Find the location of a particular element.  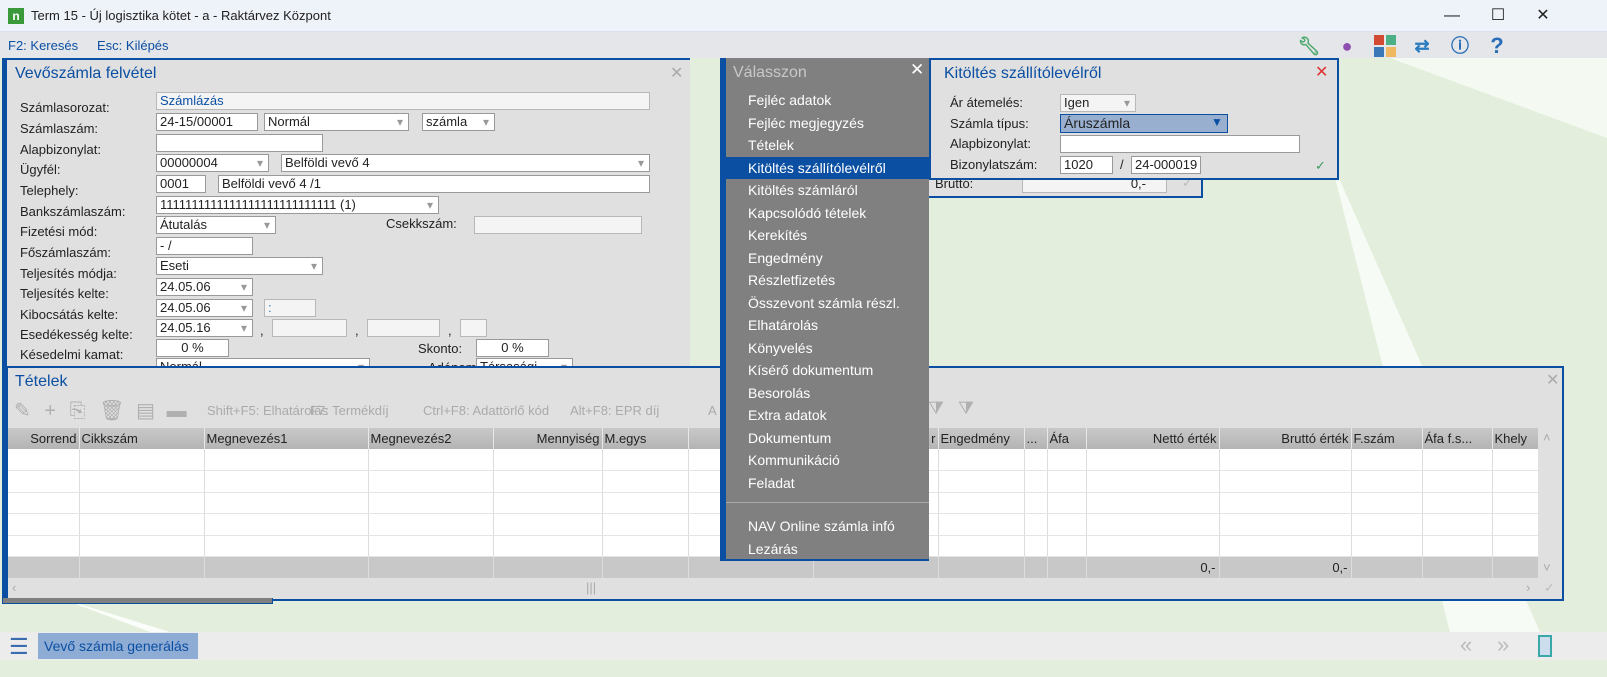

fulfil-date-field: 24.05.06 is located at coordinates (204, 287).